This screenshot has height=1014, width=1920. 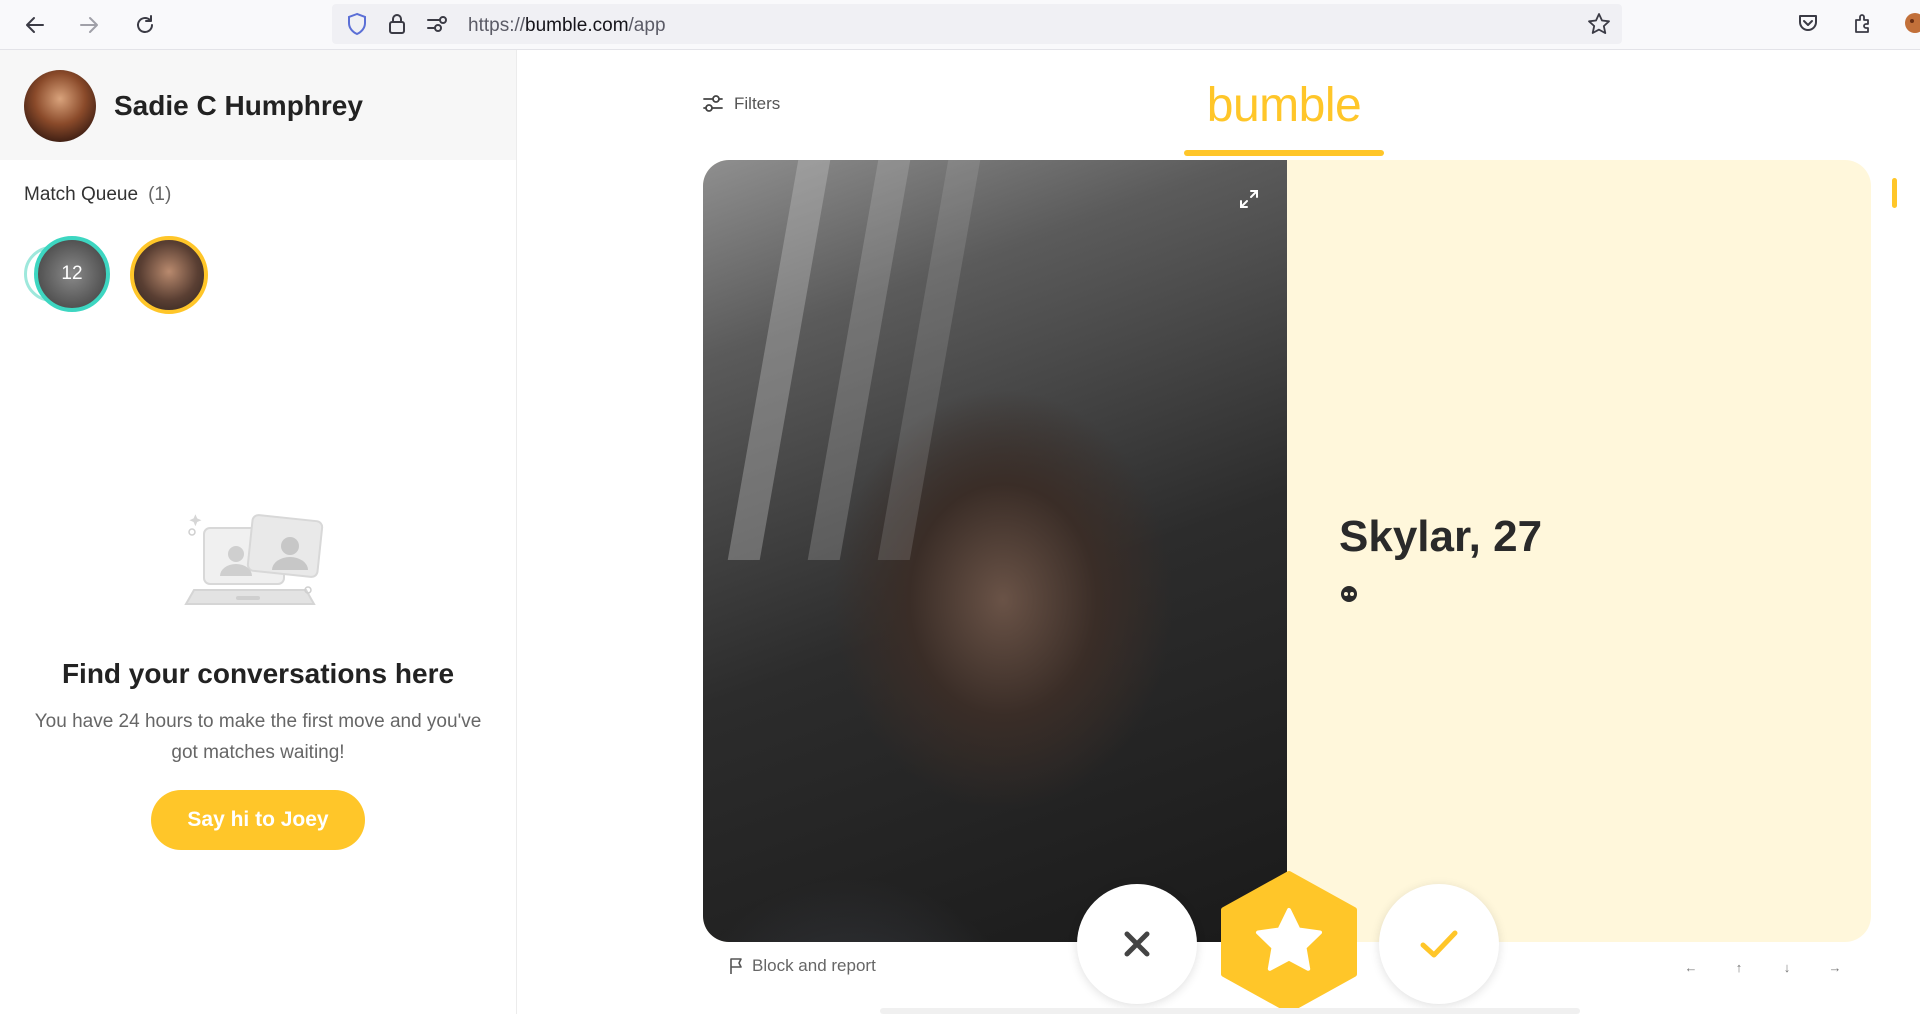 I want to click on back-arrow-icon, so click(x=35, y=25).